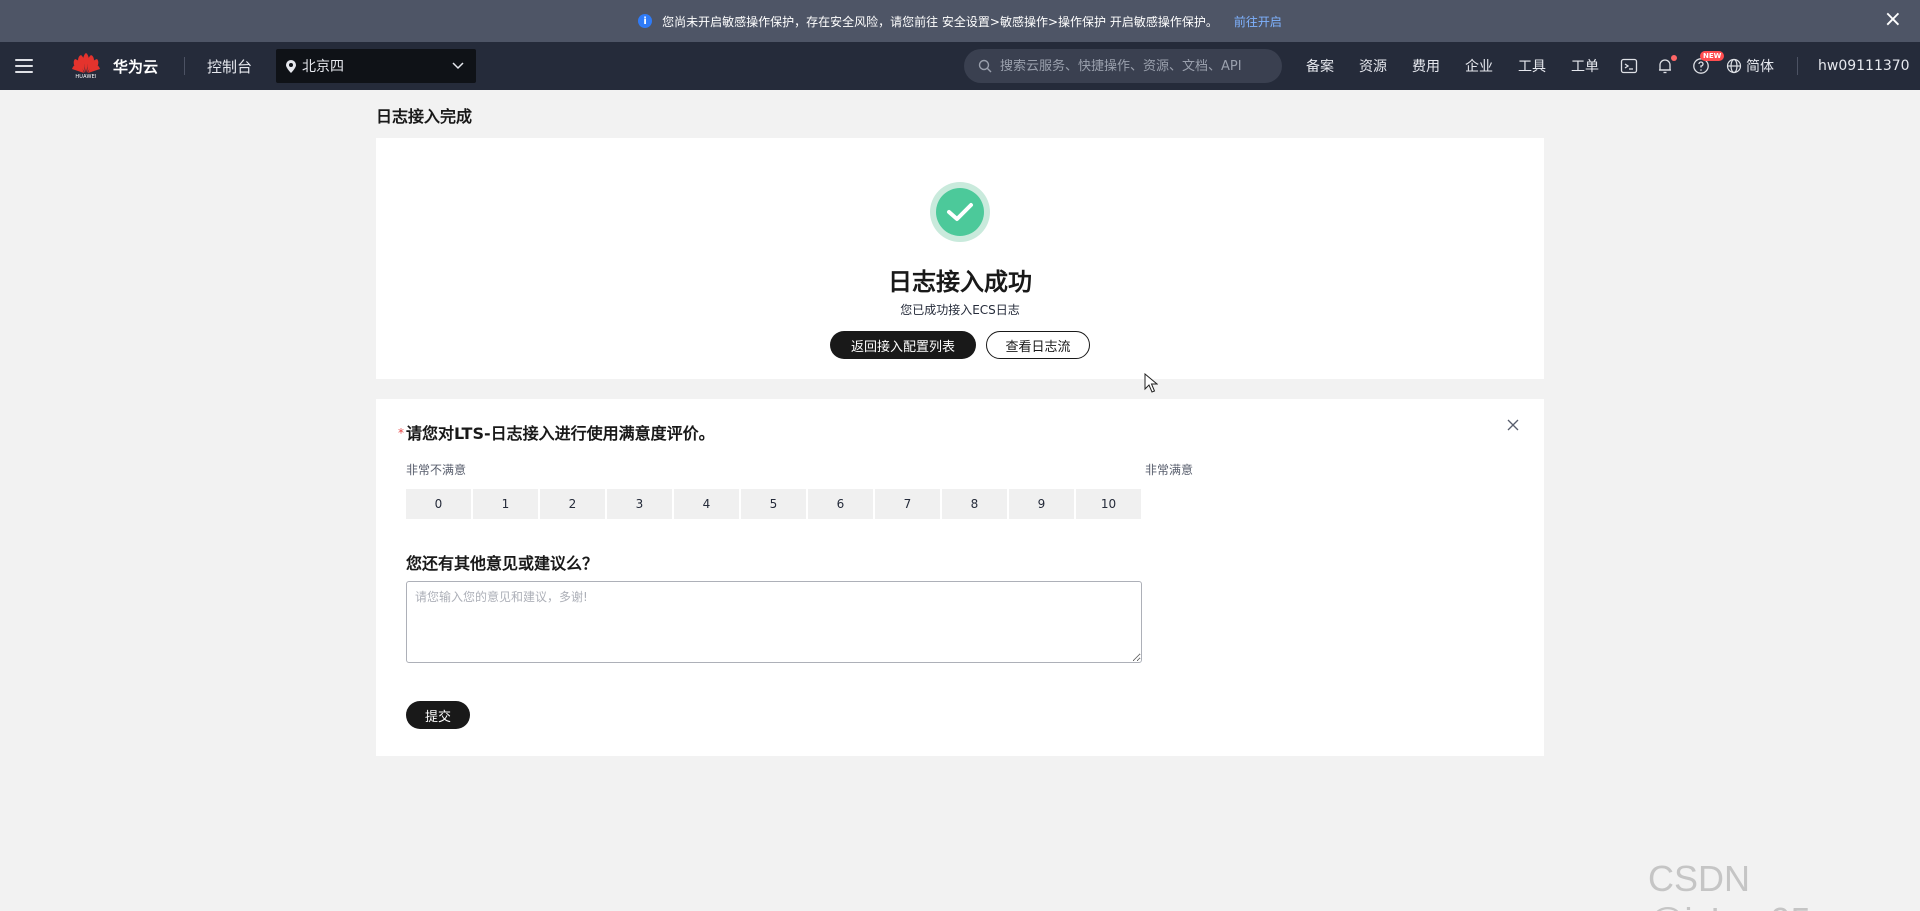 Image resolution: width=1920 pixels, height=911 pixels. What do you see at coordinates (840, 504) in the screenshot?
I see `score-option-6: 6` at bounding box center [840, 504].